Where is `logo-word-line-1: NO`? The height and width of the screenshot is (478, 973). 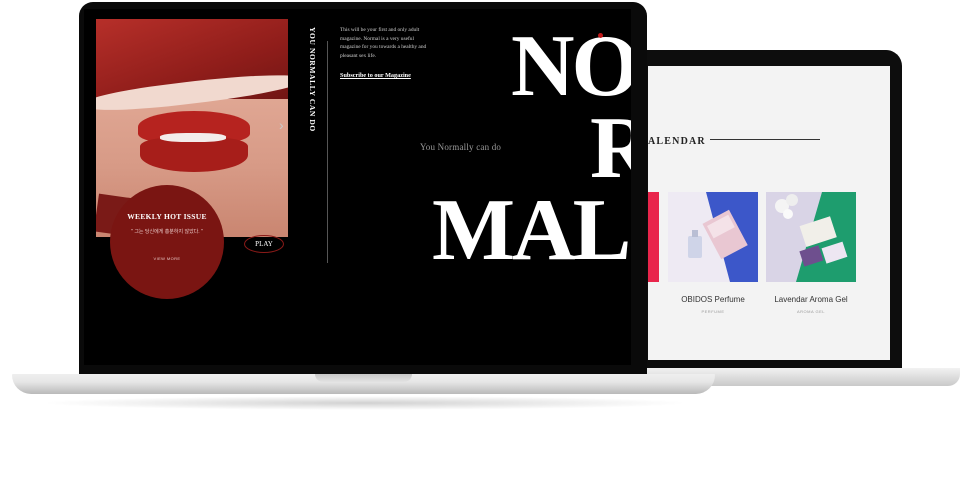 logo-word-line-1: NO is located at coordinates (571, 66).